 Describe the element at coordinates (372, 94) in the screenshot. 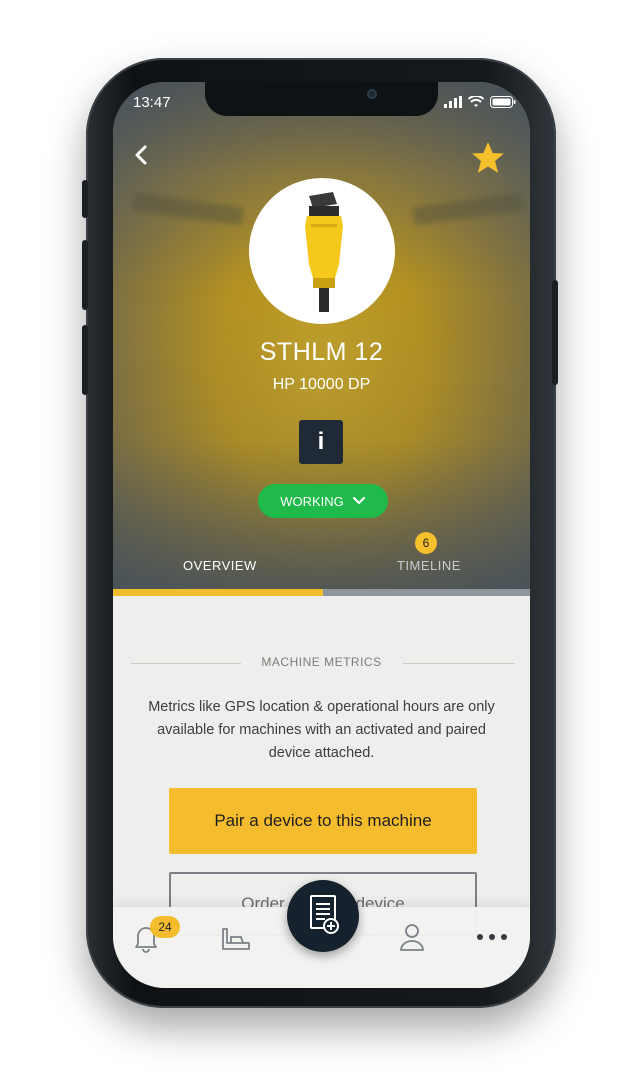

I see `front-camera` at that location.